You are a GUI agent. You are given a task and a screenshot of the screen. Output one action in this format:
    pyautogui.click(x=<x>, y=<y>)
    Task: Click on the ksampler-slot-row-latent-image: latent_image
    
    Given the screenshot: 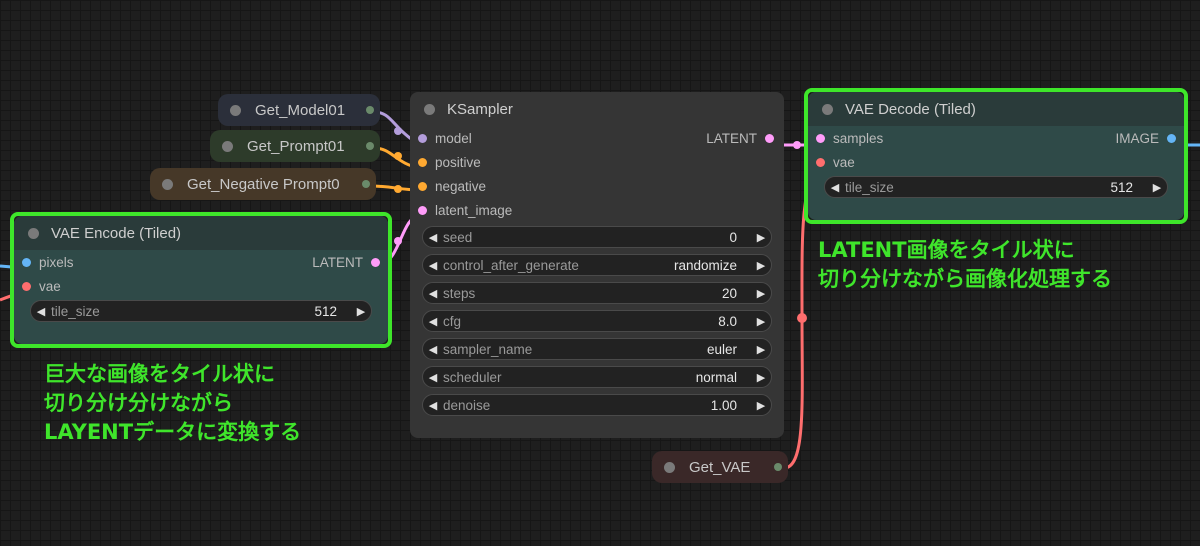 What is the action you would take?
    pyautogui.click(x=597, y=210)
    